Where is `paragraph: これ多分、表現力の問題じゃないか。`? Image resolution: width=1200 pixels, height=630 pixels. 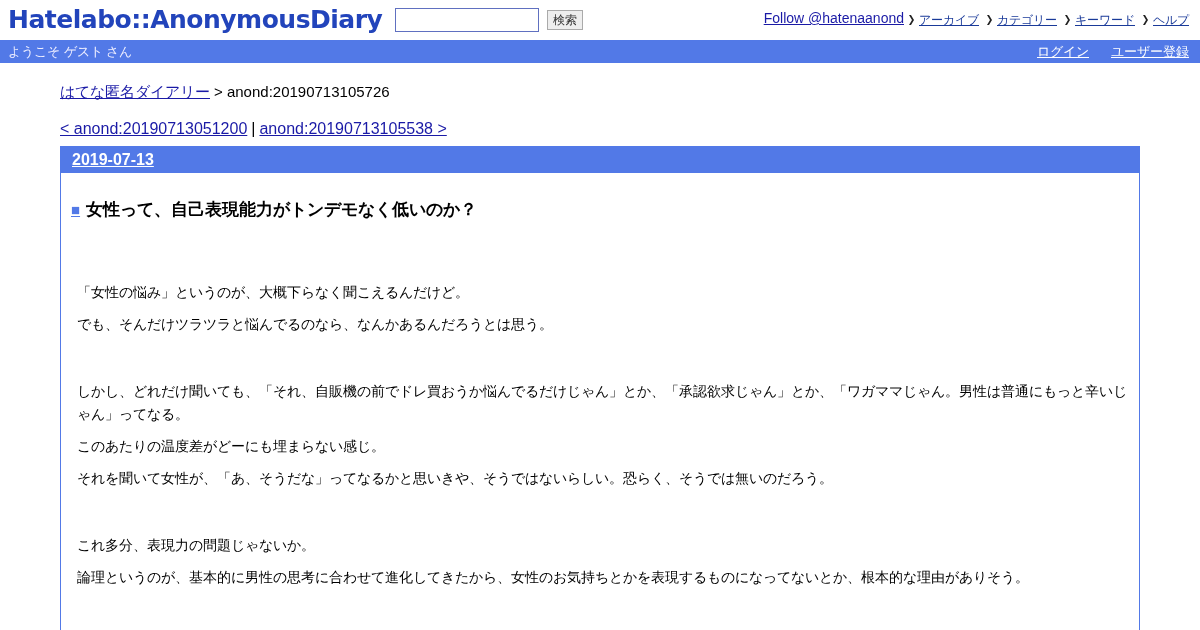
paragraph: これ多分、表現力の問題じゃないか。 is located at coordinates (196, 545).